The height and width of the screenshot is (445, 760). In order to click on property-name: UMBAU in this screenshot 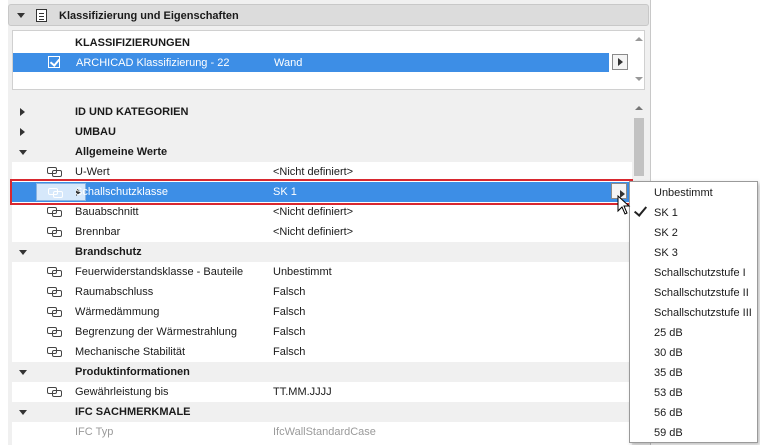, I will do `click(95, 132)`.